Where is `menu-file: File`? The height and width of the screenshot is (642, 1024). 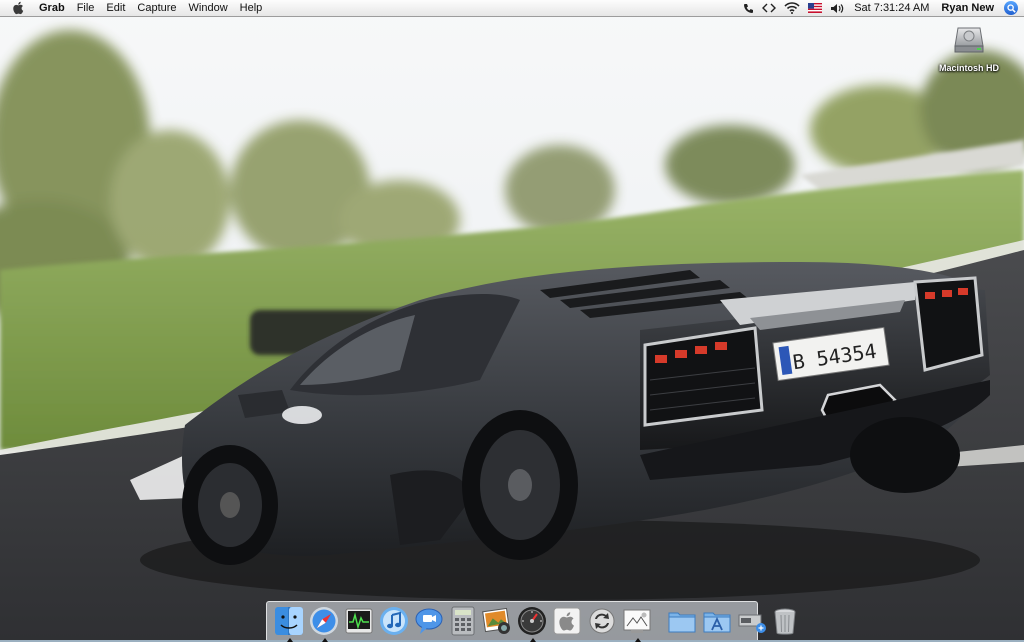 menu-file: File is located at coordinates (86, 8).